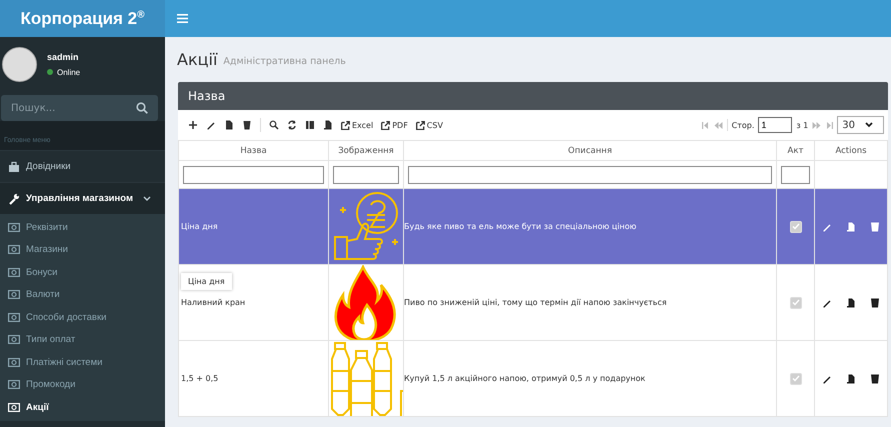  Describe the element at coordinates (366, 150) in the screenshot. I see `column-header: Зображення` at that location.